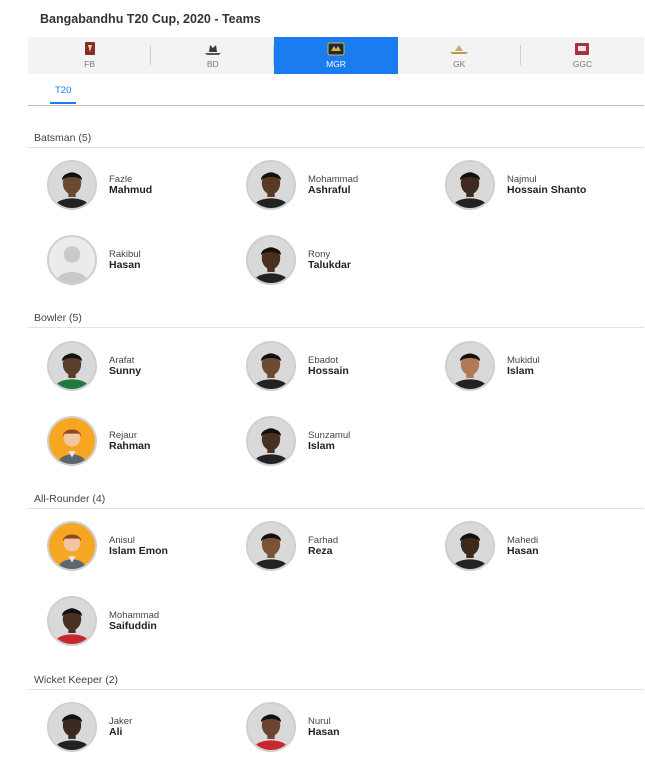  I want to click on section-title-batsman: Batsman (5), so click(63, 138).